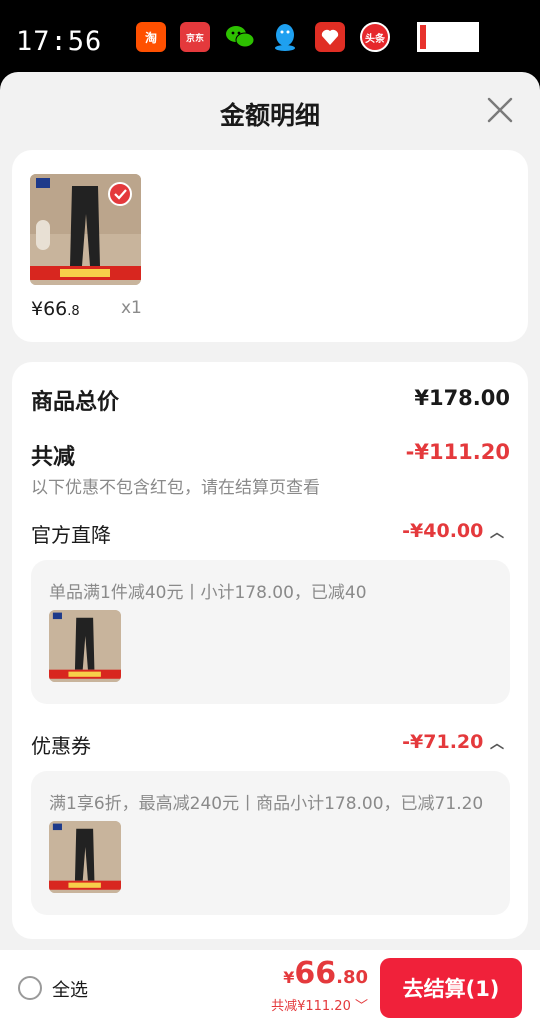 This screenshot has height=1025, width=540. Describe the element at coordinates (85, 229) in the screenshot. I see `product-thumbnail` at that location.